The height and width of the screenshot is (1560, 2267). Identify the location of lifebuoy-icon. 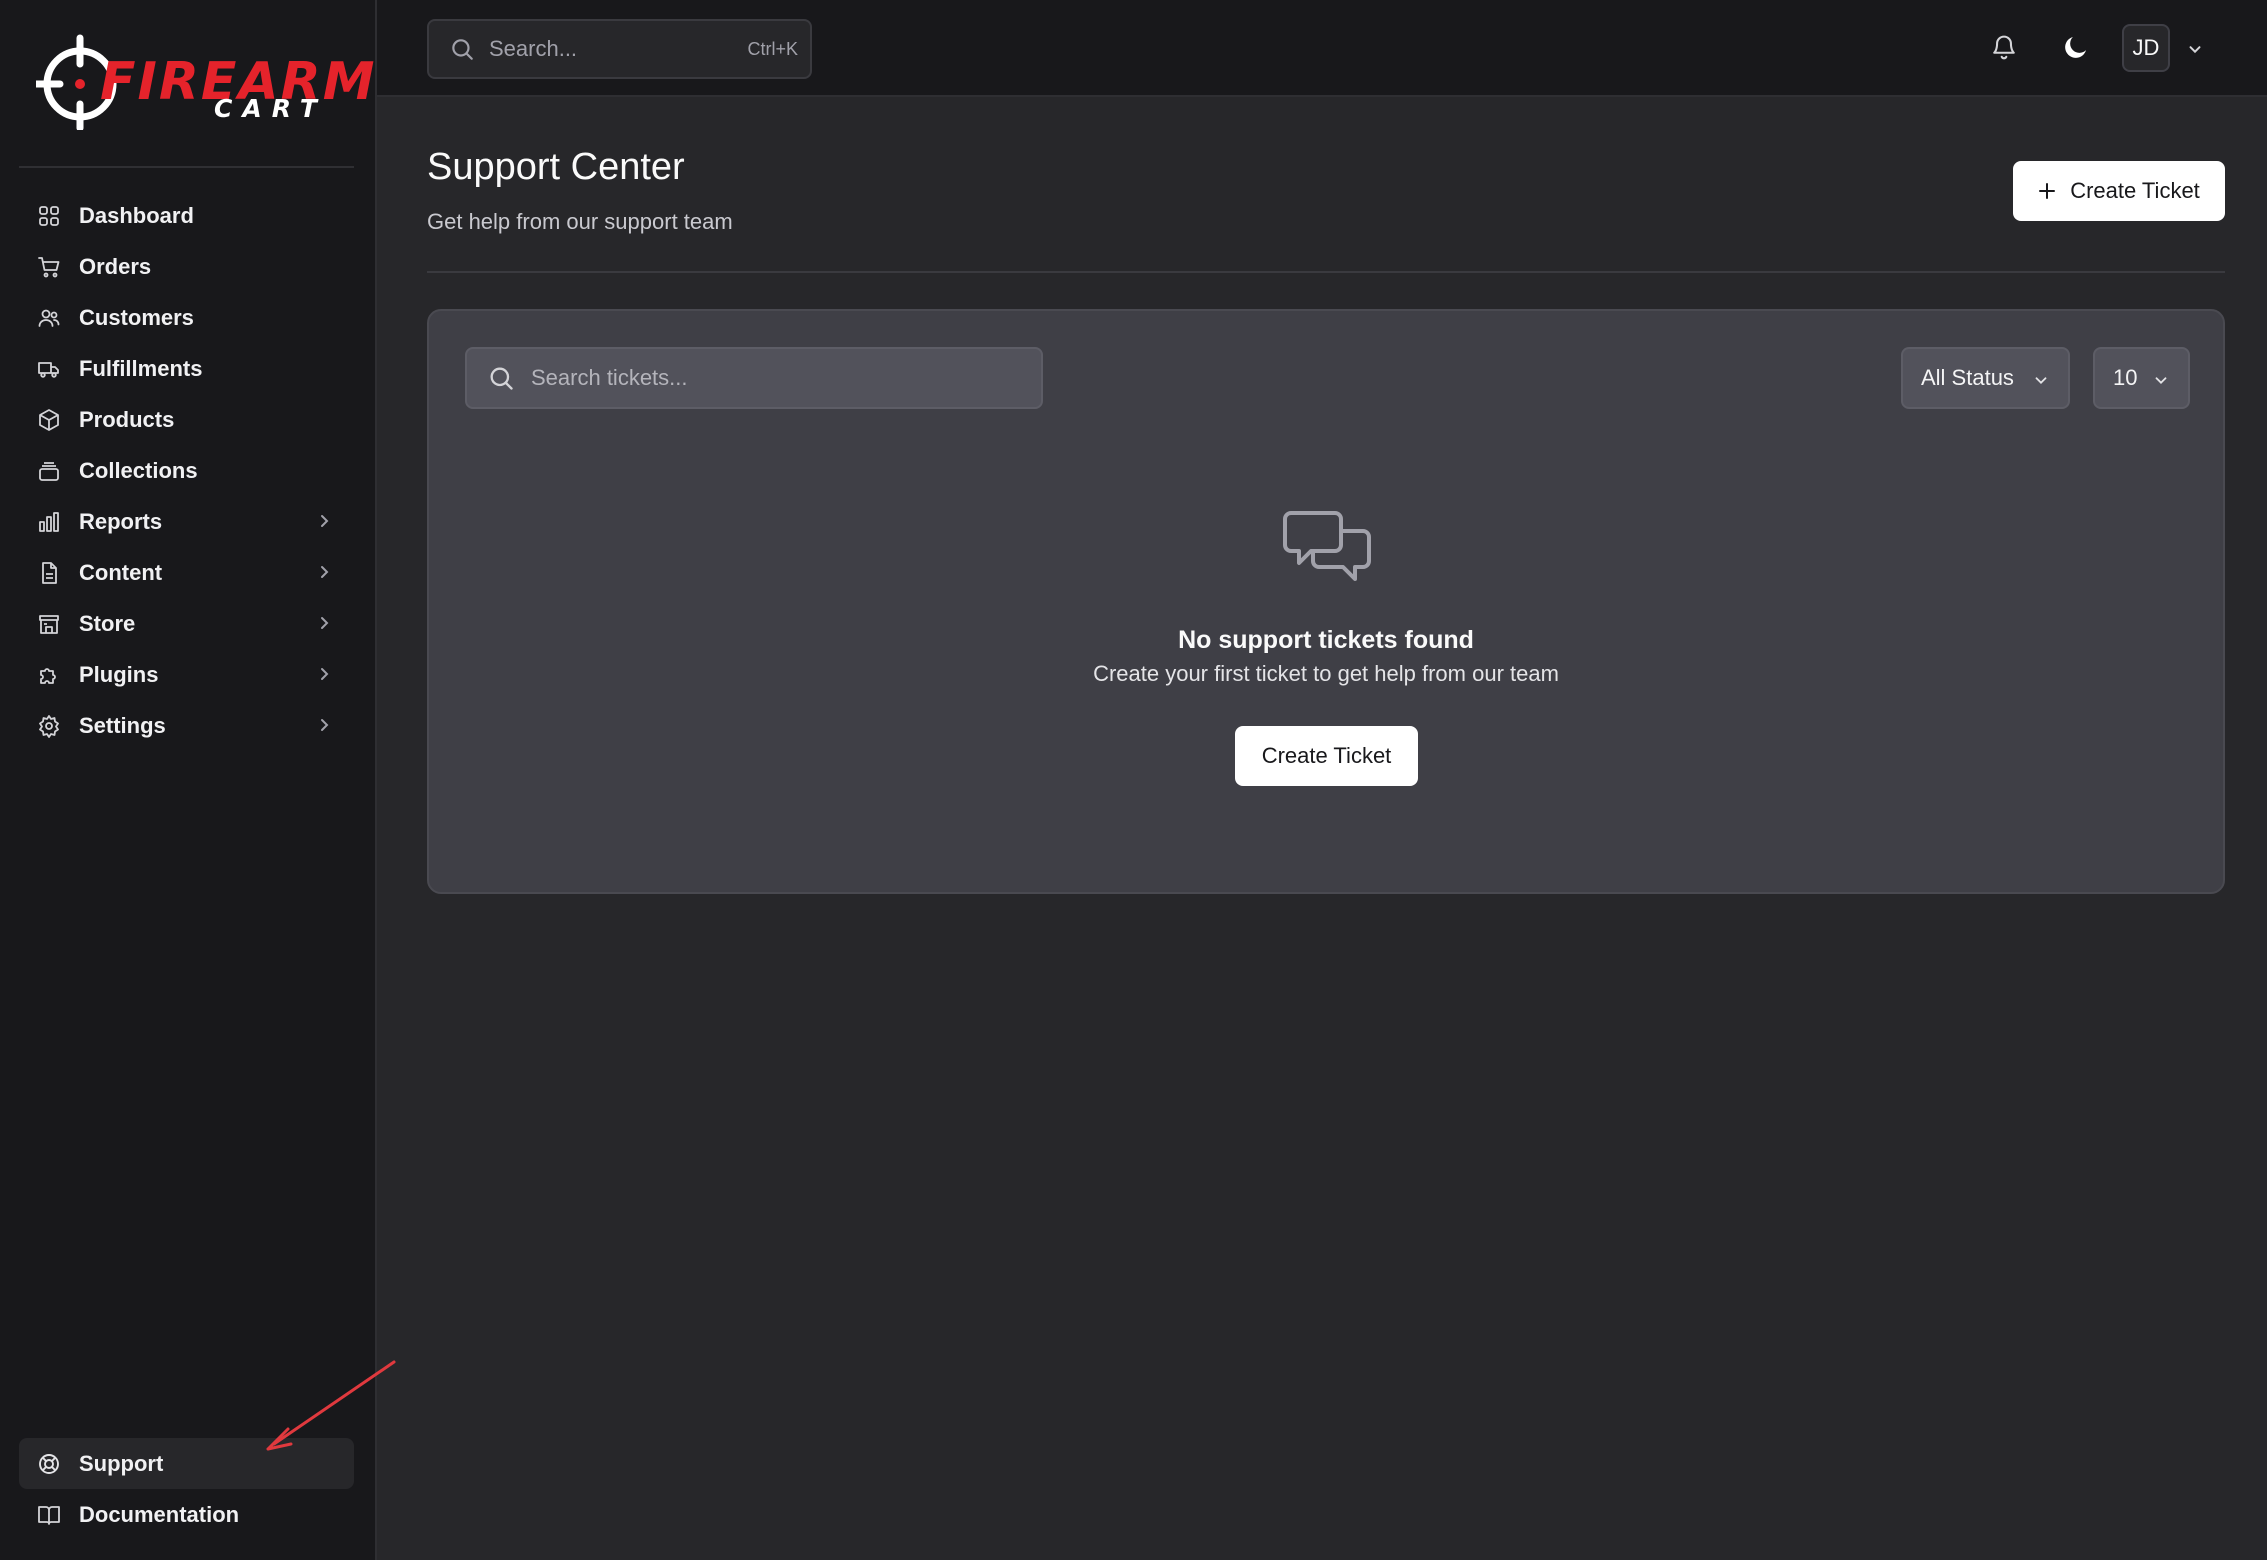
(49, 1463).